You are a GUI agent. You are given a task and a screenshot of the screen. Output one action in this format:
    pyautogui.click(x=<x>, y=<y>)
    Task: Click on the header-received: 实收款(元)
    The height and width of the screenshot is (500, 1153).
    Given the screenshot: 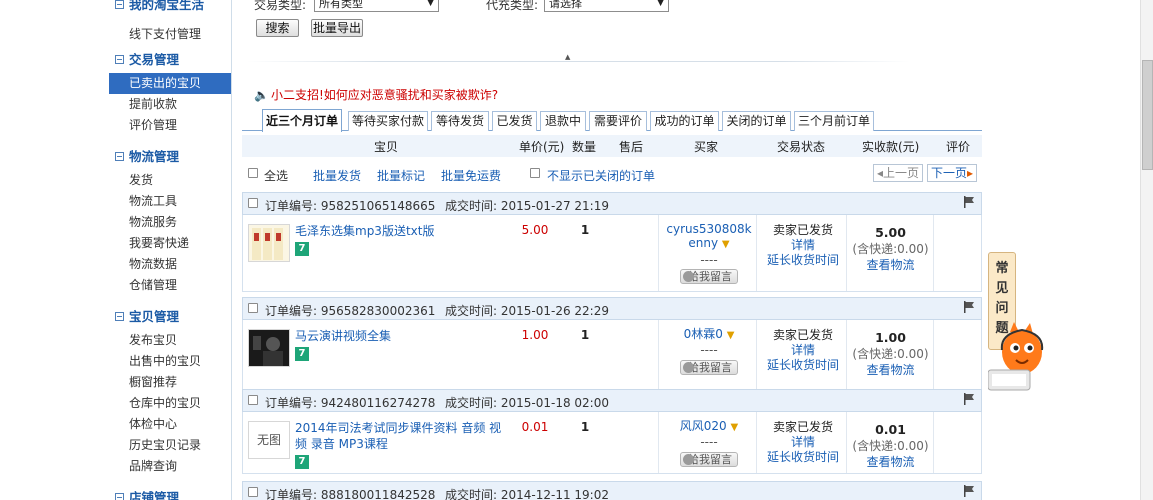 What is the action you would take?
    pyautogui.click(x=891, y=147)
    